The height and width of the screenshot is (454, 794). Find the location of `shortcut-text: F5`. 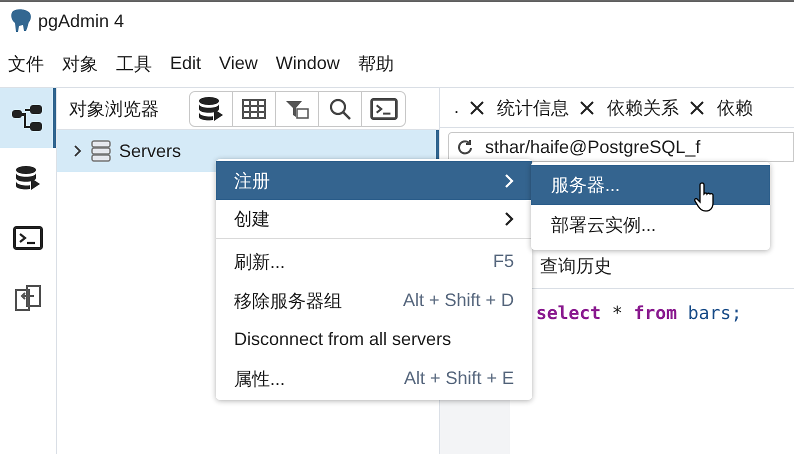

shortcut-text: F5 is located at coordinates (503, 261).